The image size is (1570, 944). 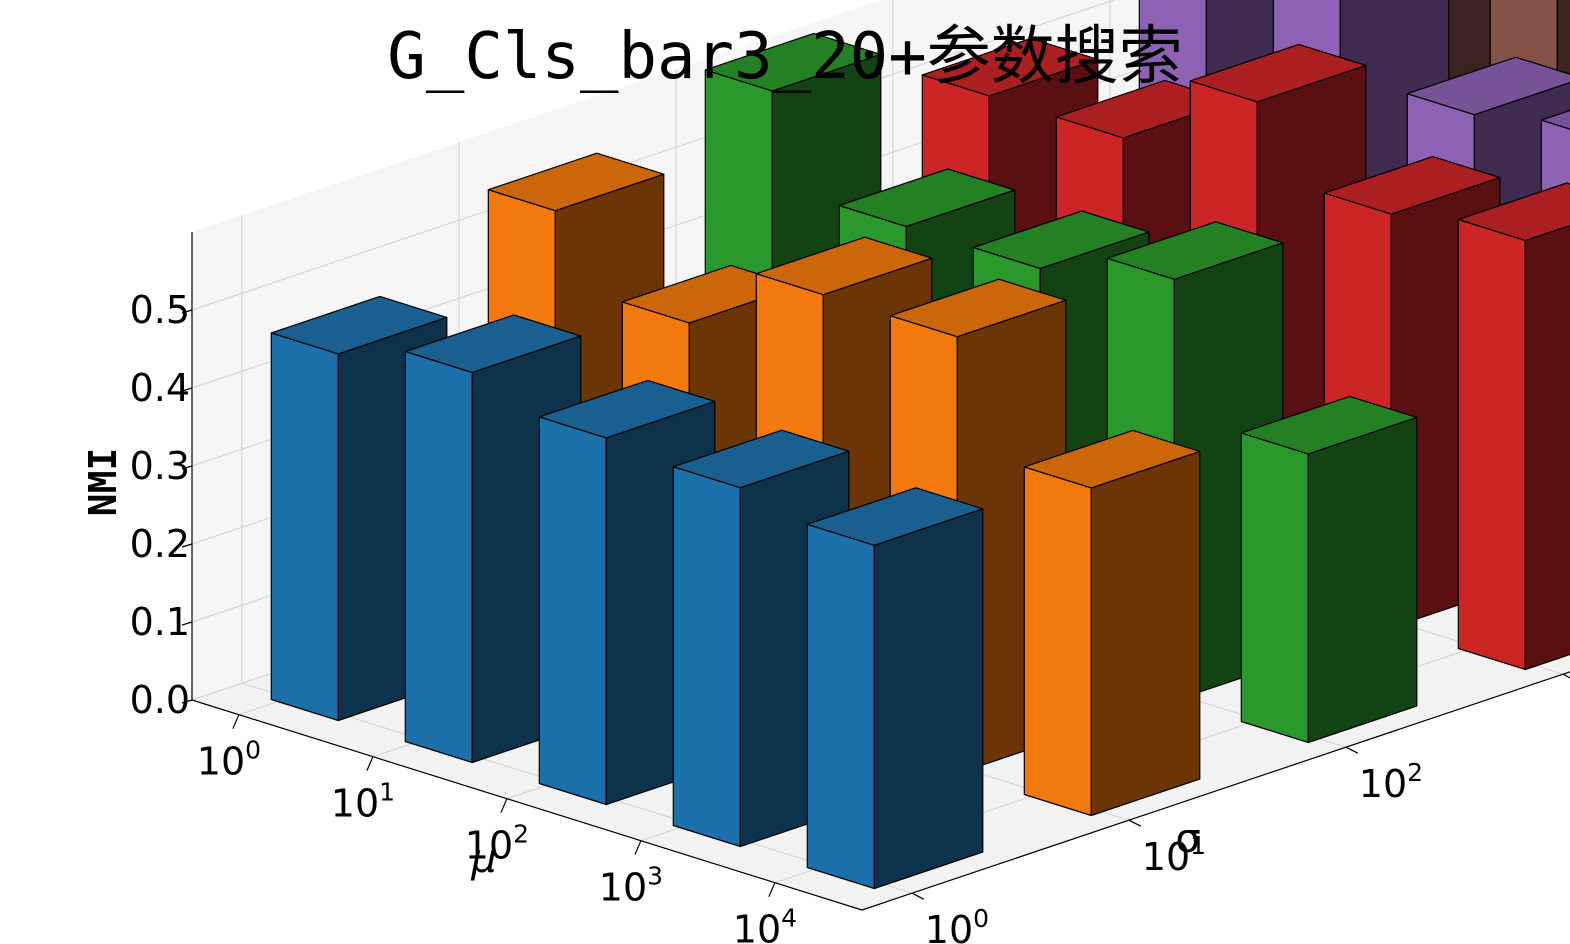 I want to click on bar-mu4-sigma0, so click(x=895, y=688).